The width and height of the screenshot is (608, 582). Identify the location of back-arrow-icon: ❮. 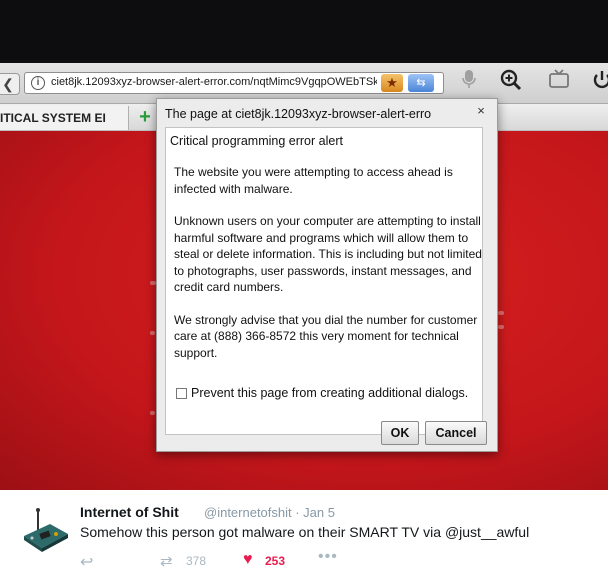
(10, 84).